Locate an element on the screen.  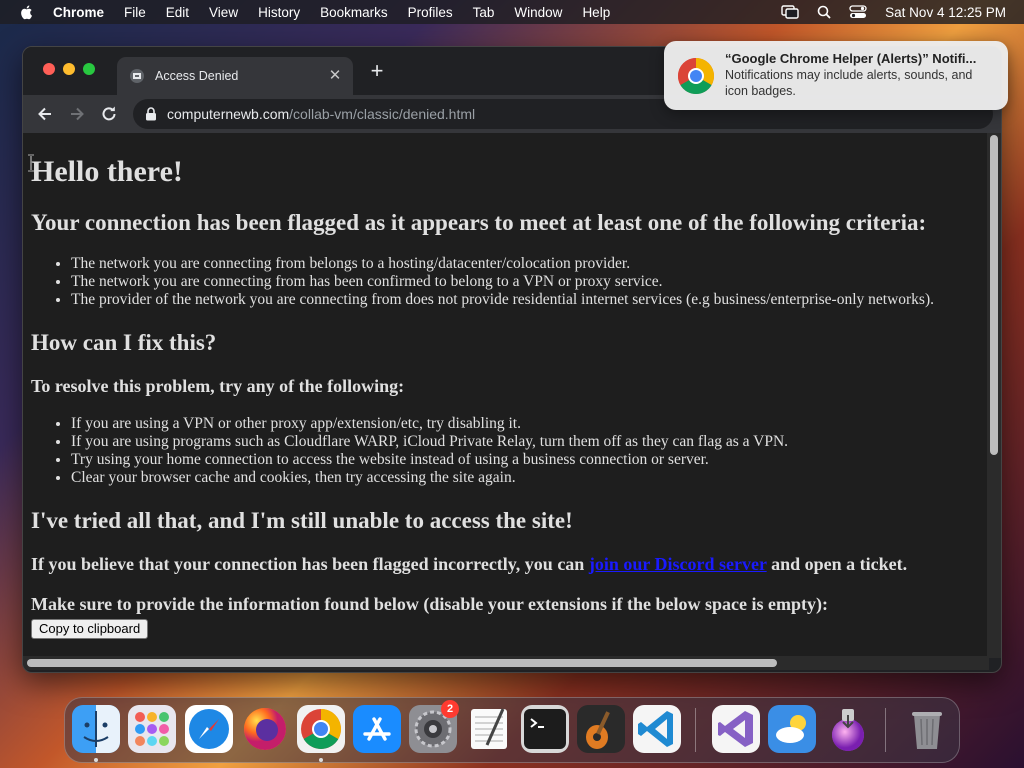
visual-studio-icon is located at coordinates (736, 729).